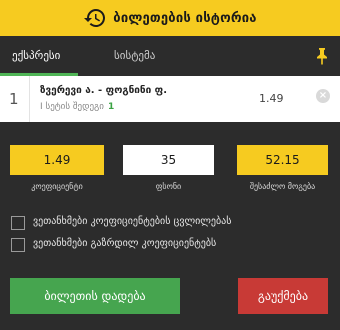 The image size is (340, 330). What do you see at coordinates (283, 296) in the screenshot?
I see `cancel-button: გაუქმება` at bounding box center [283, 296].